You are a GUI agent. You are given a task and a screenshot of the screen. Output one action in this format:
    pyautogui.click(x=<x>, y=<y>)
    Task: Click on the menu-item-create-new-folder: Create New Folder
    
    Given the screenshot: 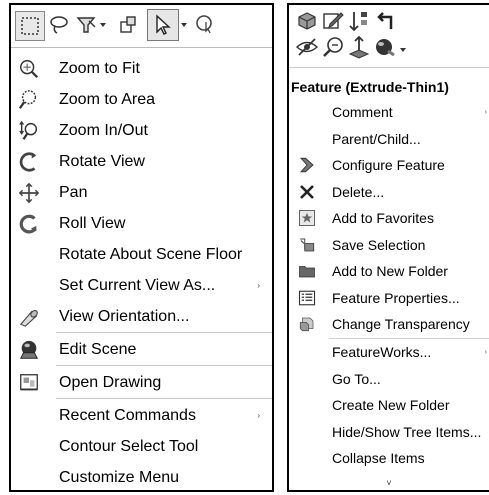 What is the action you would take?
    pyautogui.click(x=389, y=405)
    